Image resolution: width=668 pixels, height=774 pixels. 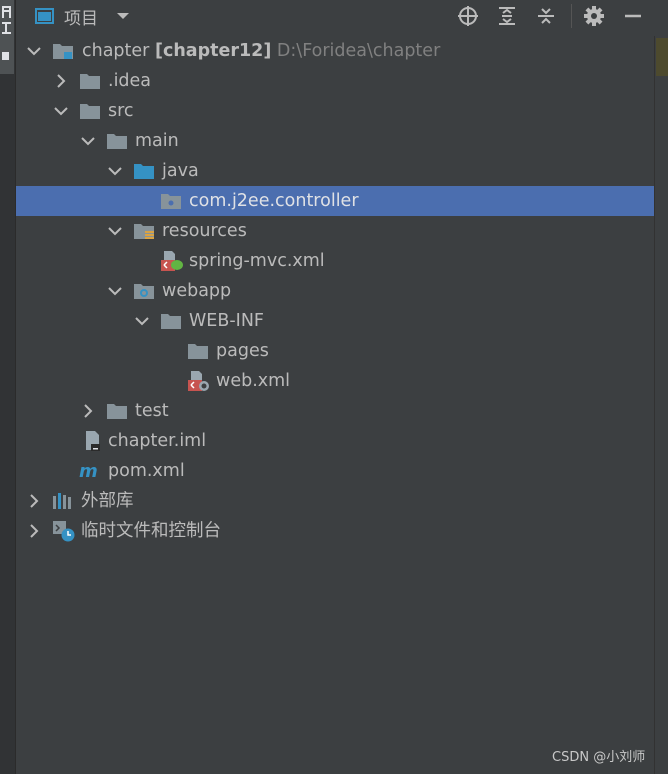 I want to click on settings-gear-icon, so click(x=594, y=16).